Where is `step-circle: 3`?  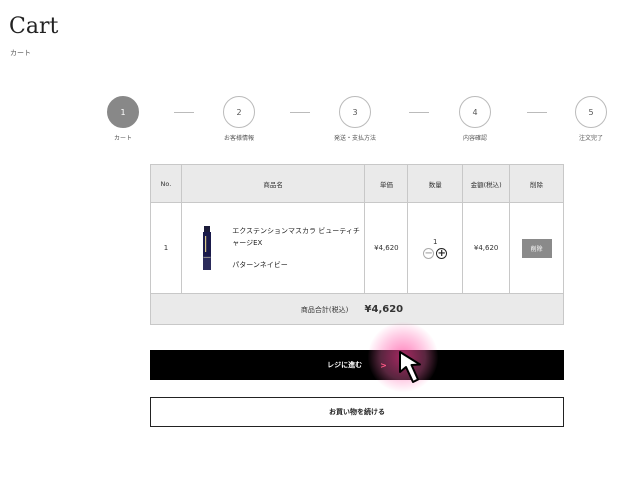
step-circle: 3 is located at coordinates (355, 112).